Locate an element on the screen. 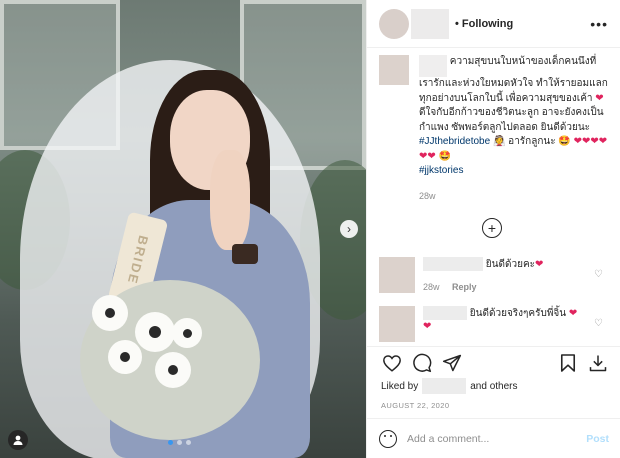  author-username-redacted is located at coordinates (430, 23).